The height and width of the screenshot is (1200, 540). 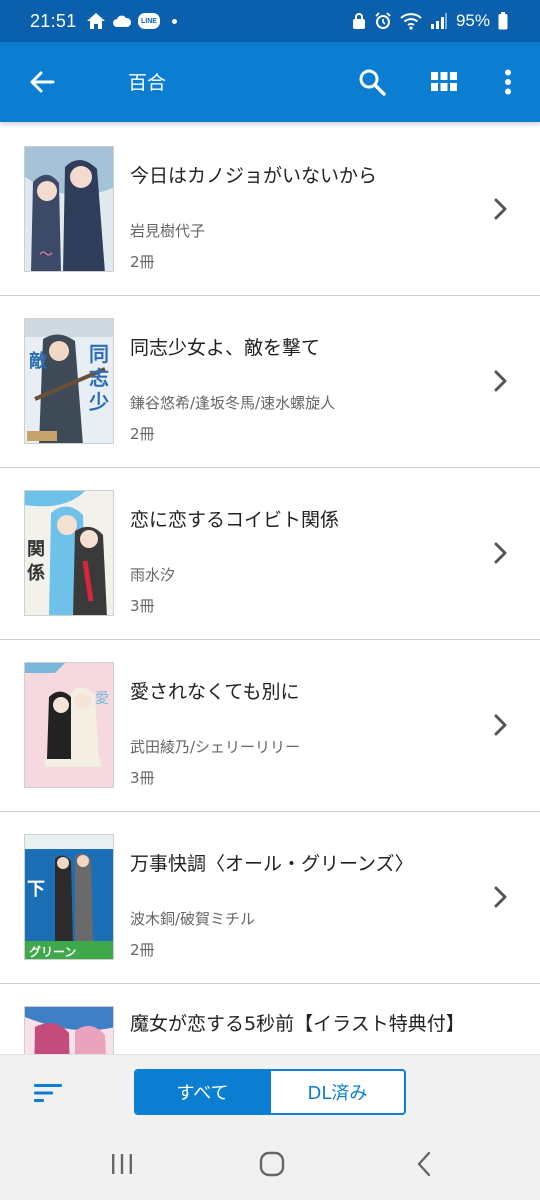 What do you see at coordinates (270, 21) in the screenshot?
I see `status-bar: 21:51 LINE 95%` at bounding box center [270, 21].